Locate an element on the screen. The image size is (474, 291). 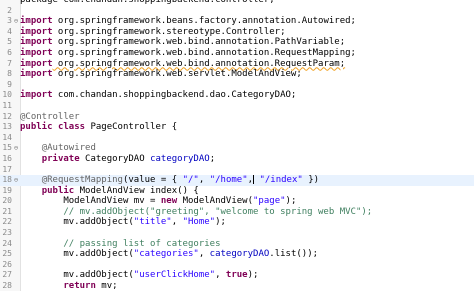
code-line: 17 is located at coordinates (237, 170).